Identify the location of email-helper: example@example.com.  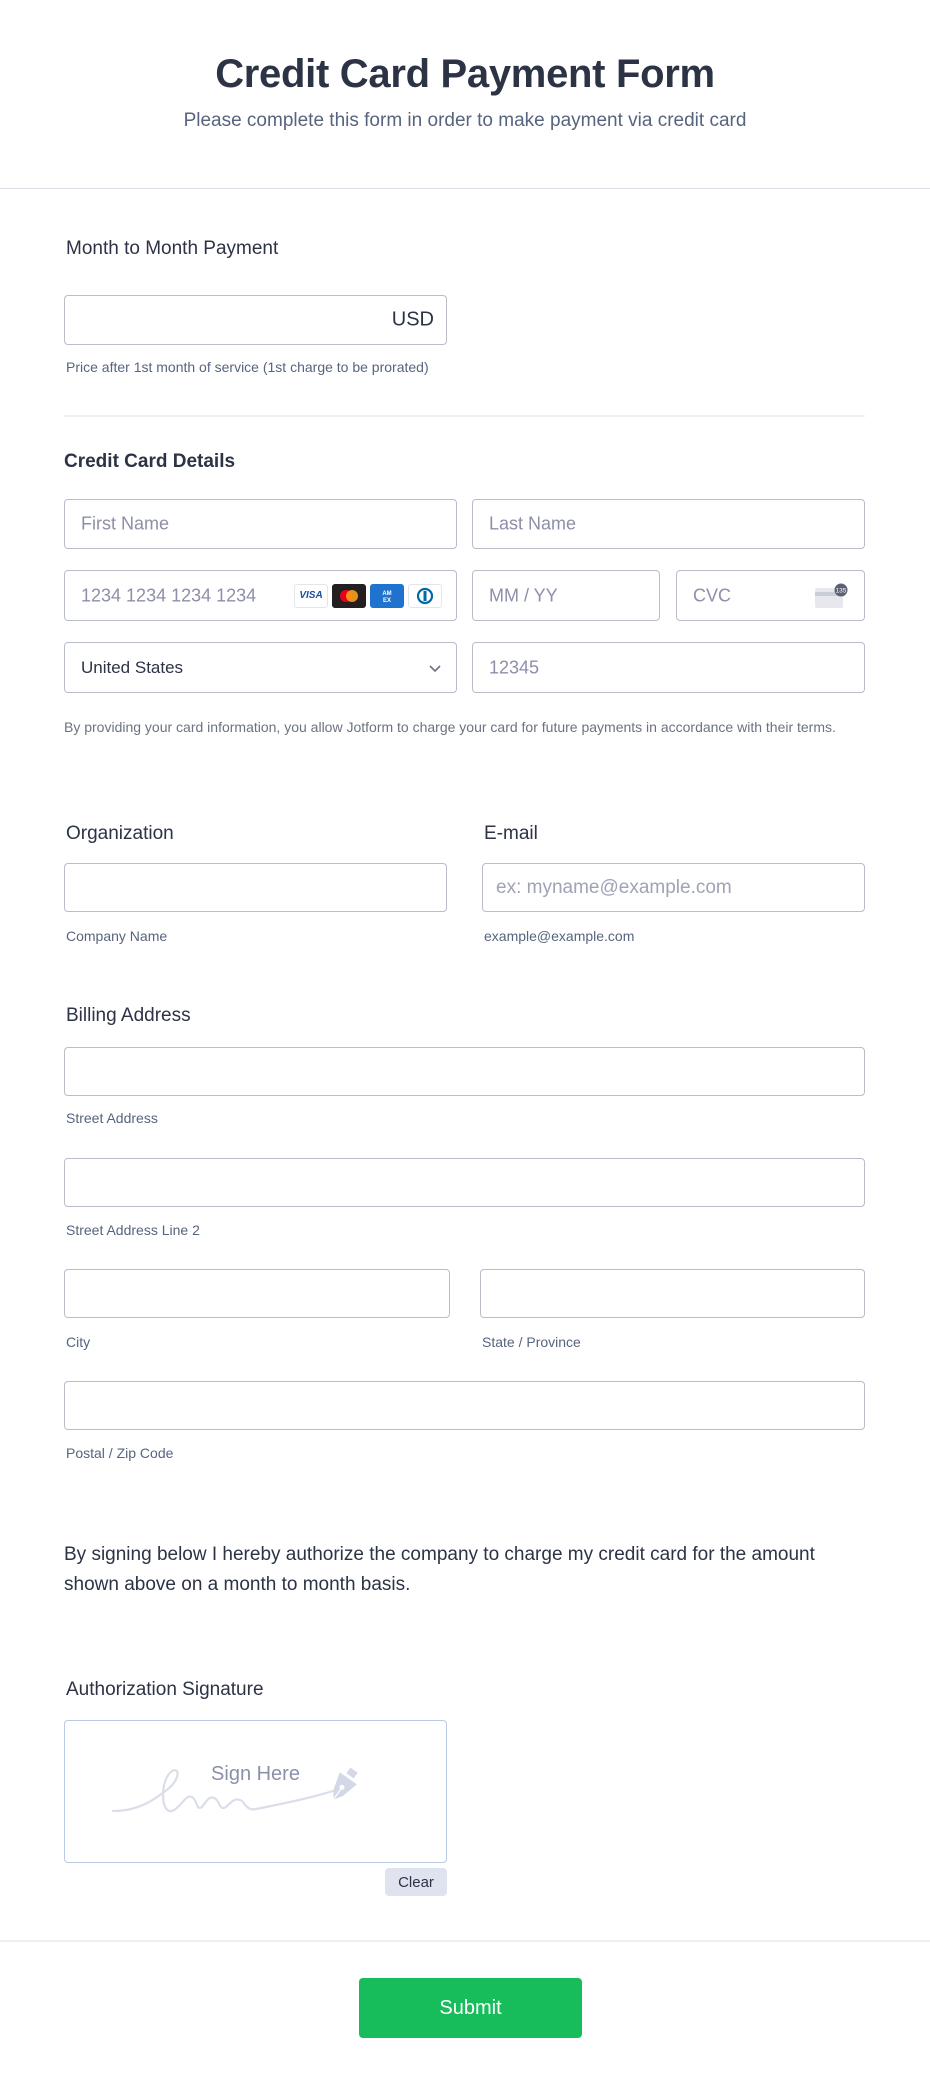
(559, 936).